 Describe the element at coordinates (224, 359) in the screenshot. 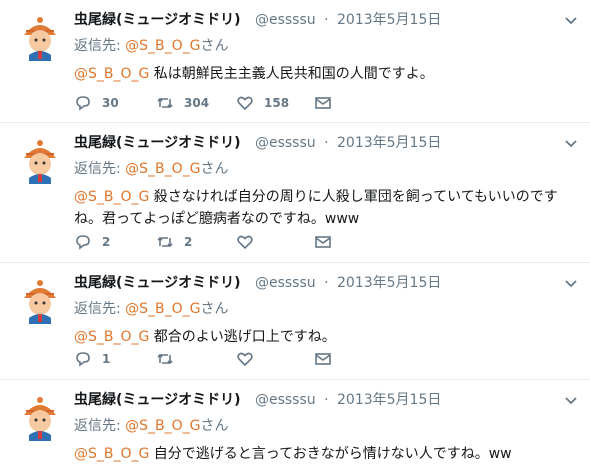

I see `tweet-actions: 1` at that location.